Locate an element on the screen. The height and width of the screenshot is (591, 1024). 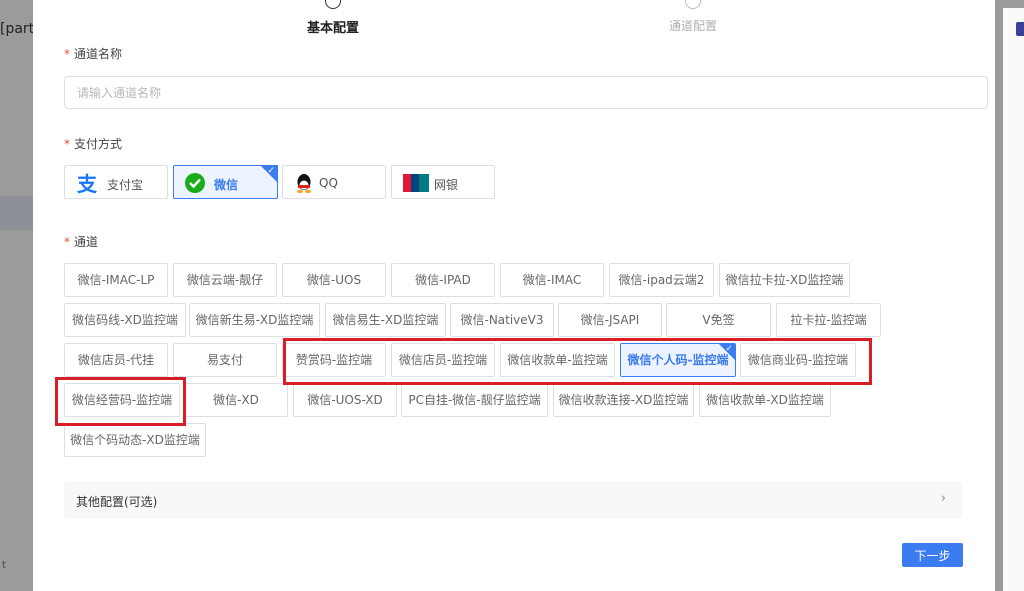
payment-option-wechat: 微信 ✓ is located at coordinates (225, 182).